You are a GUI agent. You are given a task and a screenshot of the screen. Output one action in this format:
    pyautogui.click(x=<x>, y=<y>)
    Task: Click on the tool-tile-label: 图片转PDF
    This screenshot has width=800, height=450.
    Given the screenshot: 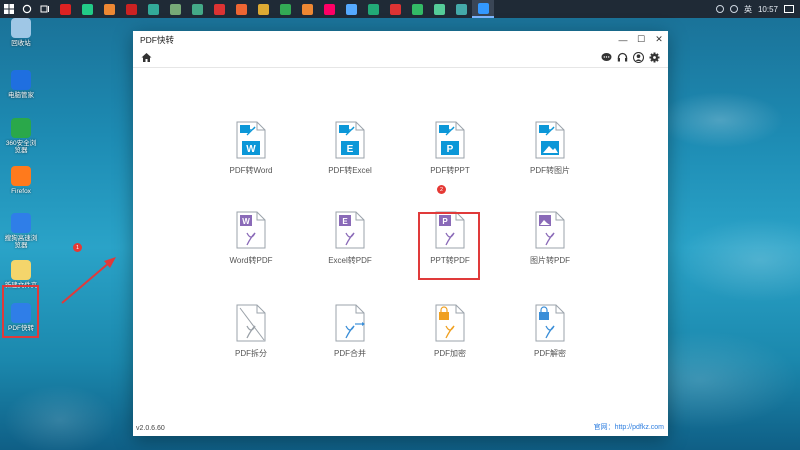 What is the action you would take?
    pyautogui.click(x=550, y=260)
    